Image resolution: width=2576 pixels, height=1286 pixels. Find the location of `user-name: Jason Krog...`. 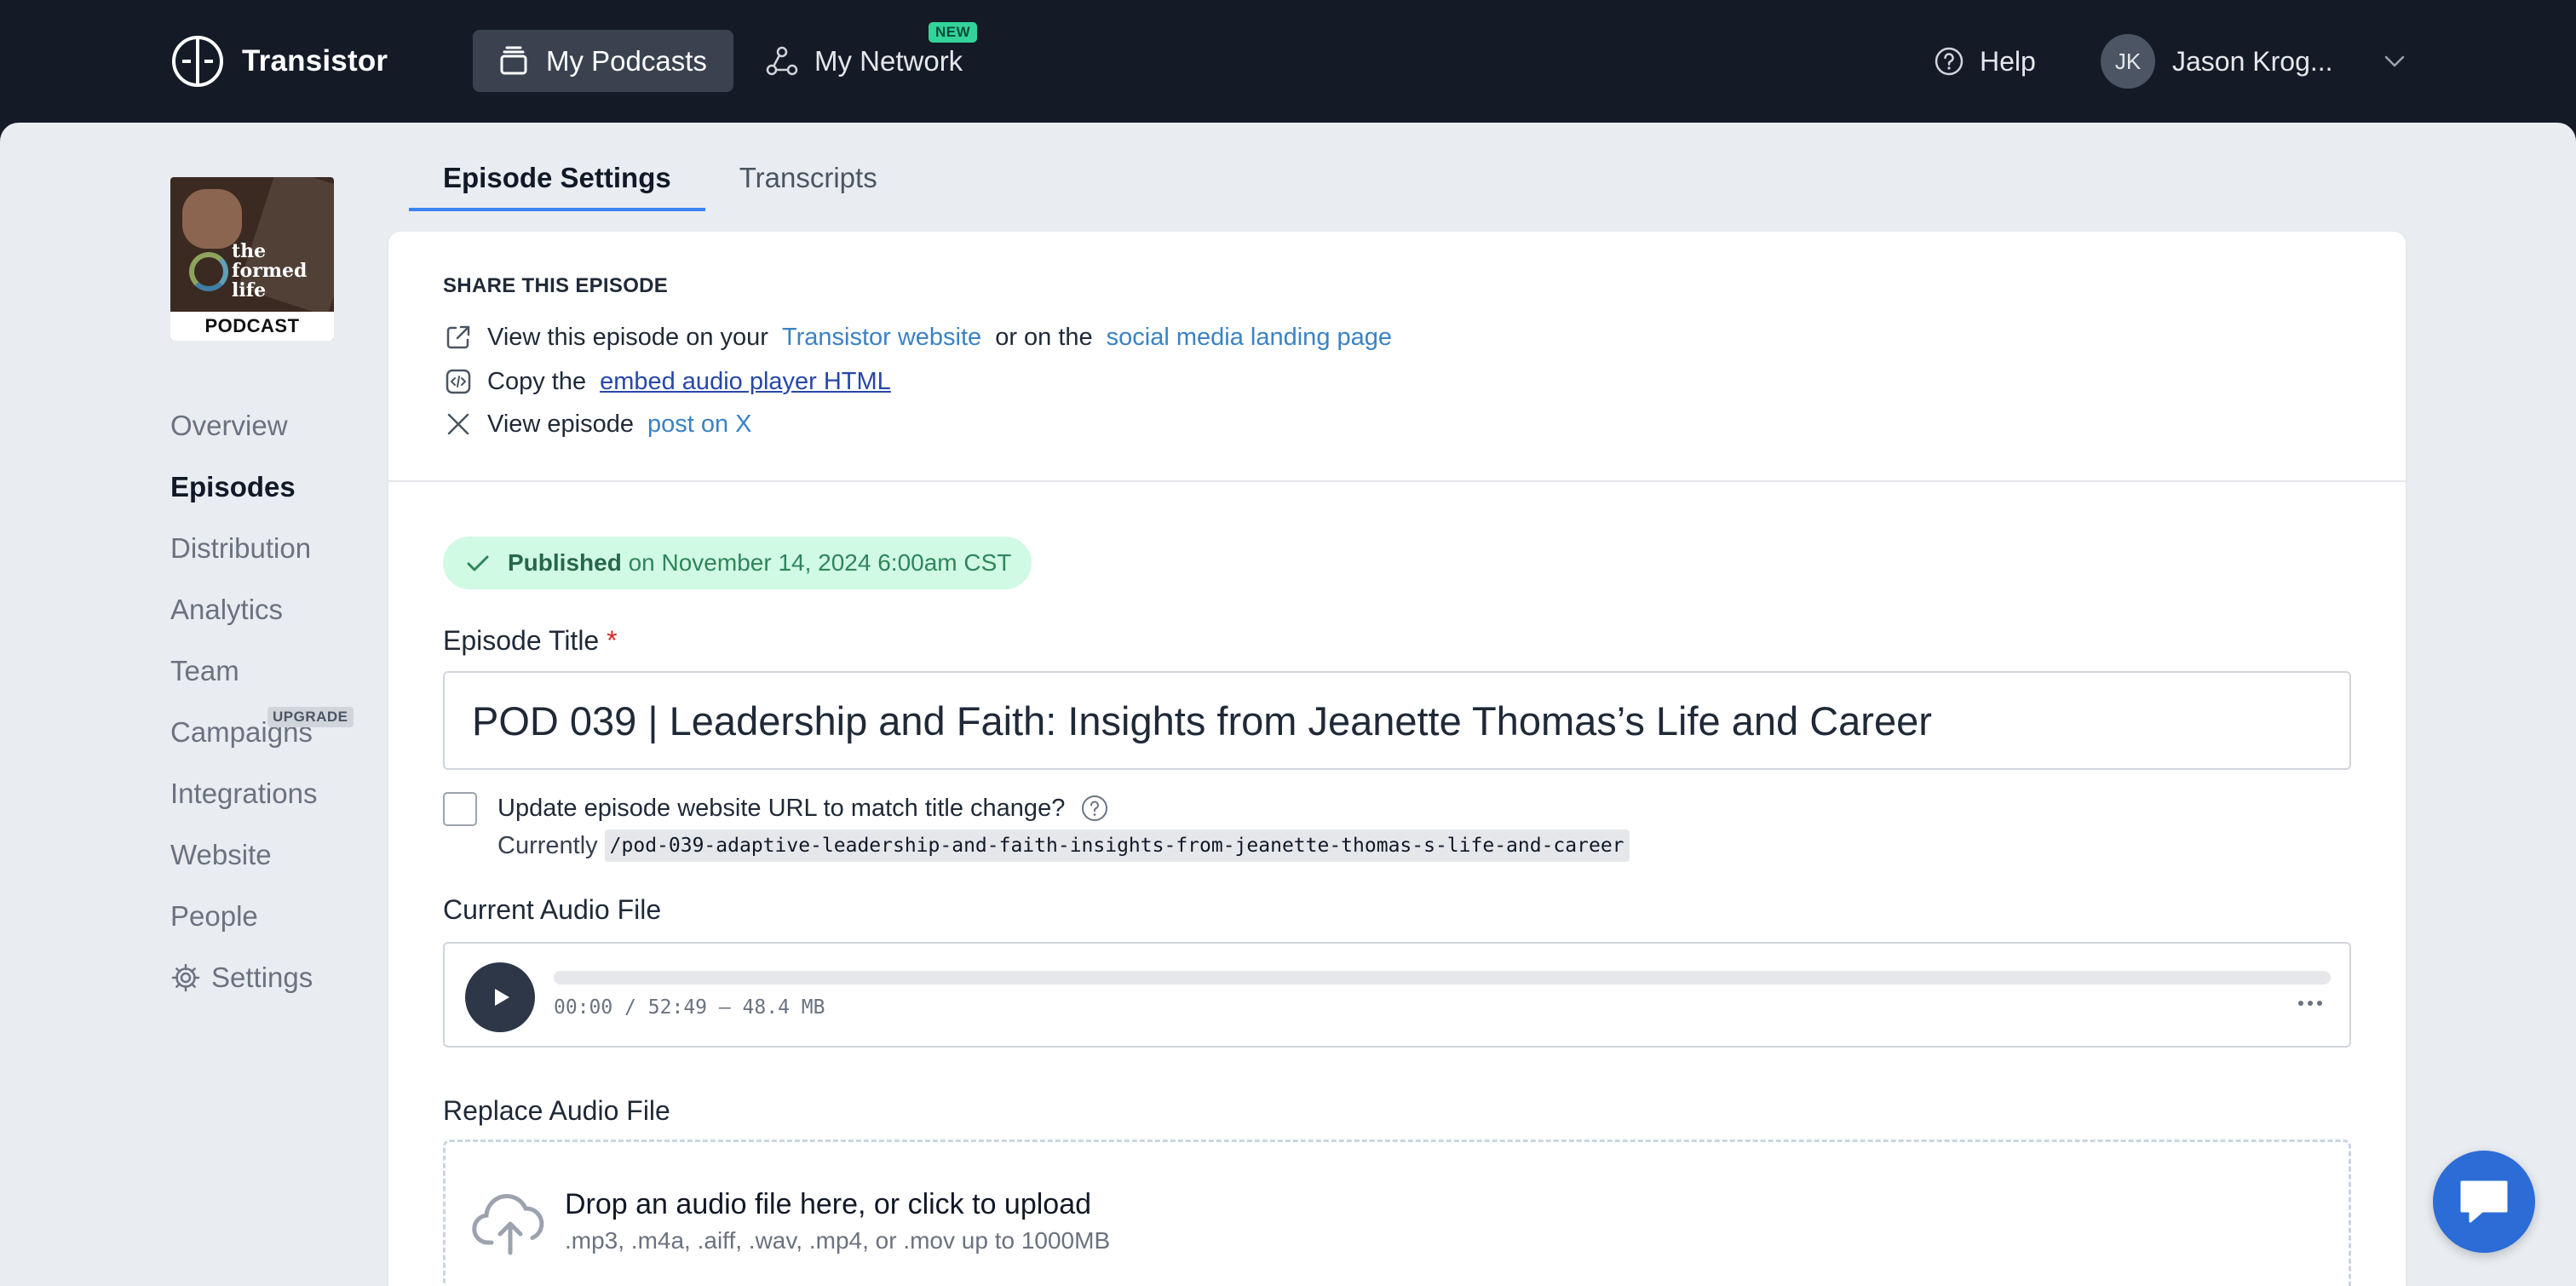

user-name: Jason Krog... is located at coordinates (2253, 61).